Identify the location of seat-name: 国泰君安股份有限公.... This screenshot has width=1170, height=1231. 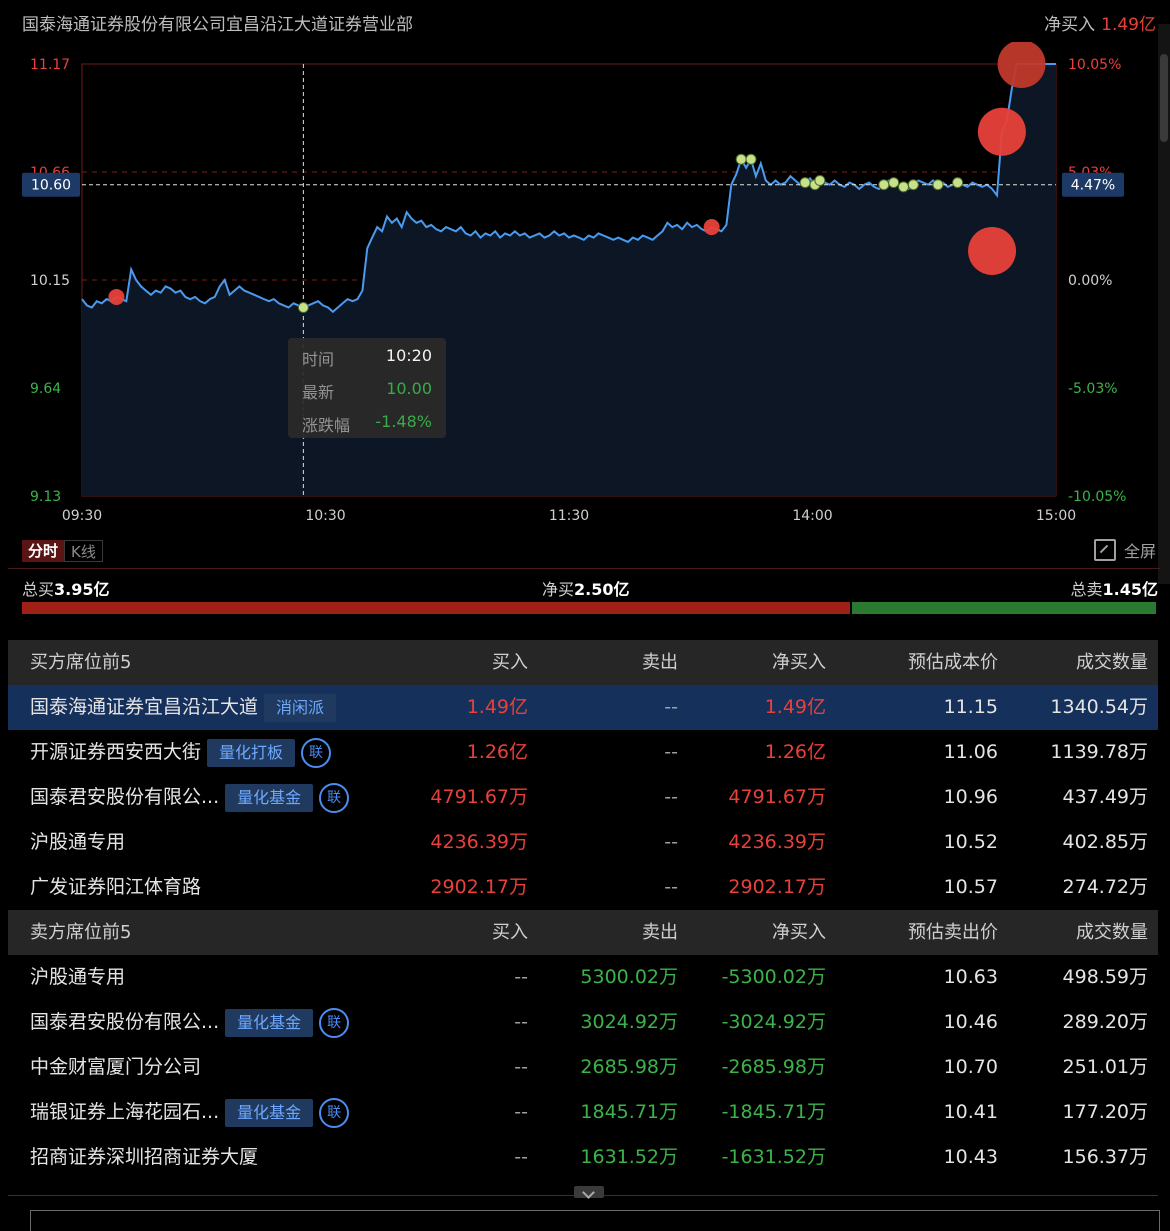
(125, 1022).